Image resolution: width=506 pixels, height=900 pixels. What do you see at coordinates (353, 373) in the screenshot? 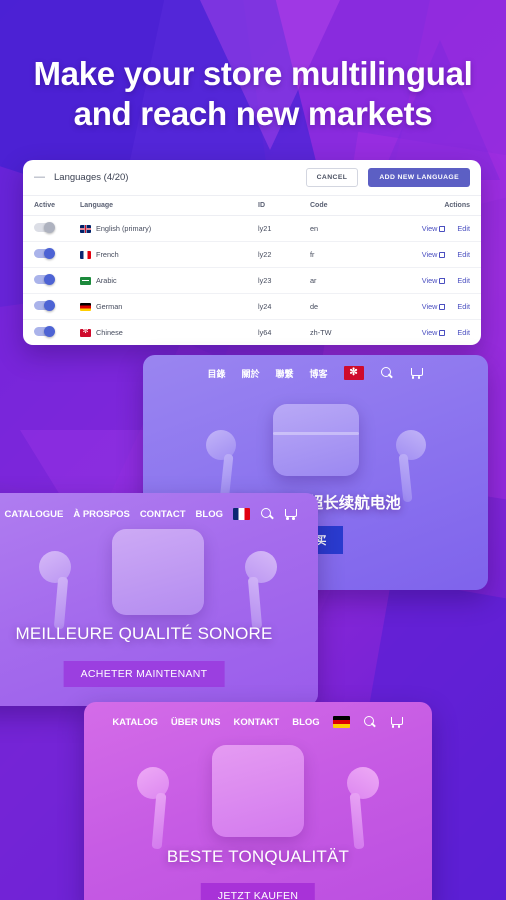
I see `hong-kong-flag-icon` at bounding box center [353, 373].